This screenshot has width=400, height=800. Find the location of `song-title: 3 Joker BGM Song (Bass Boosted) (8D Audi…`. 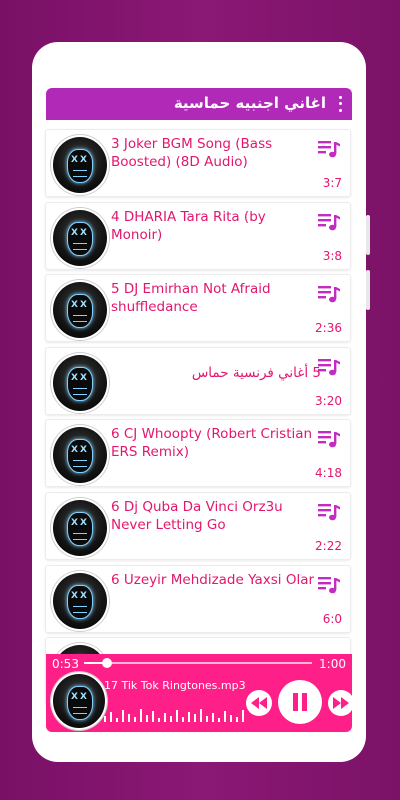

song-title: 3 Joker BGM Song (Bass Boosted) (8D Audi… is located at coordinates (192, 153).